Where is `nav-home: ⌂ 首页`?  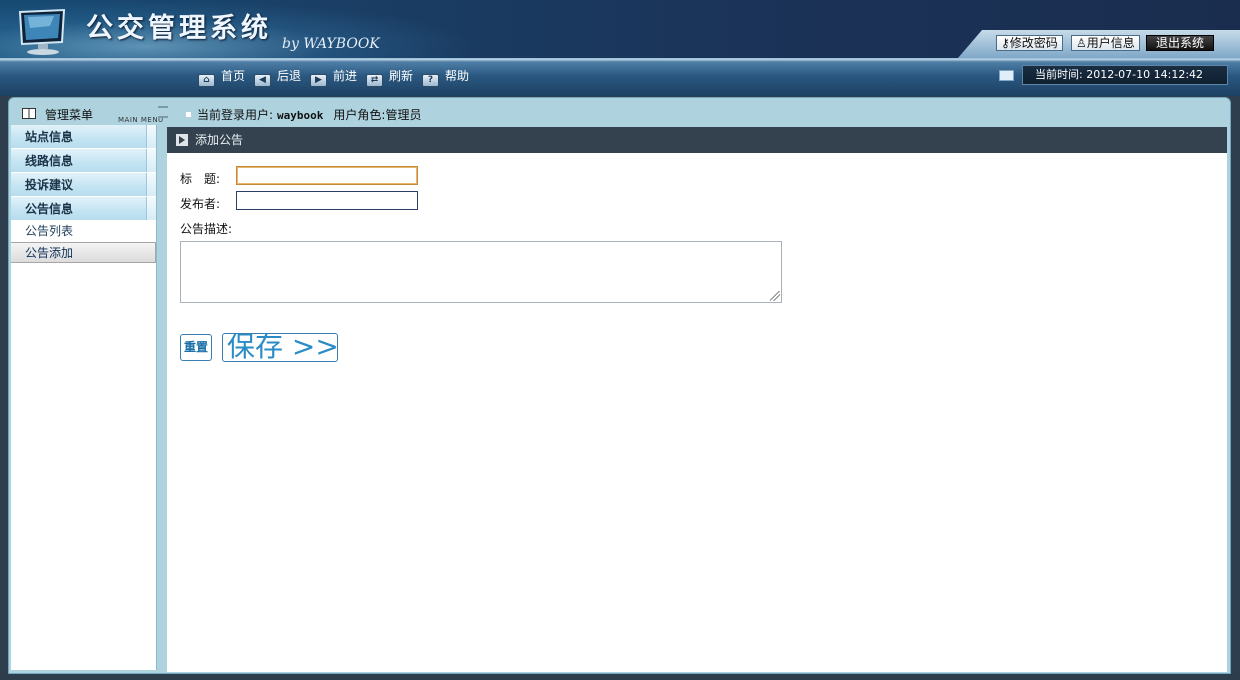 nav-home: ⌂ 首页 is located at coordinates (222, 77).